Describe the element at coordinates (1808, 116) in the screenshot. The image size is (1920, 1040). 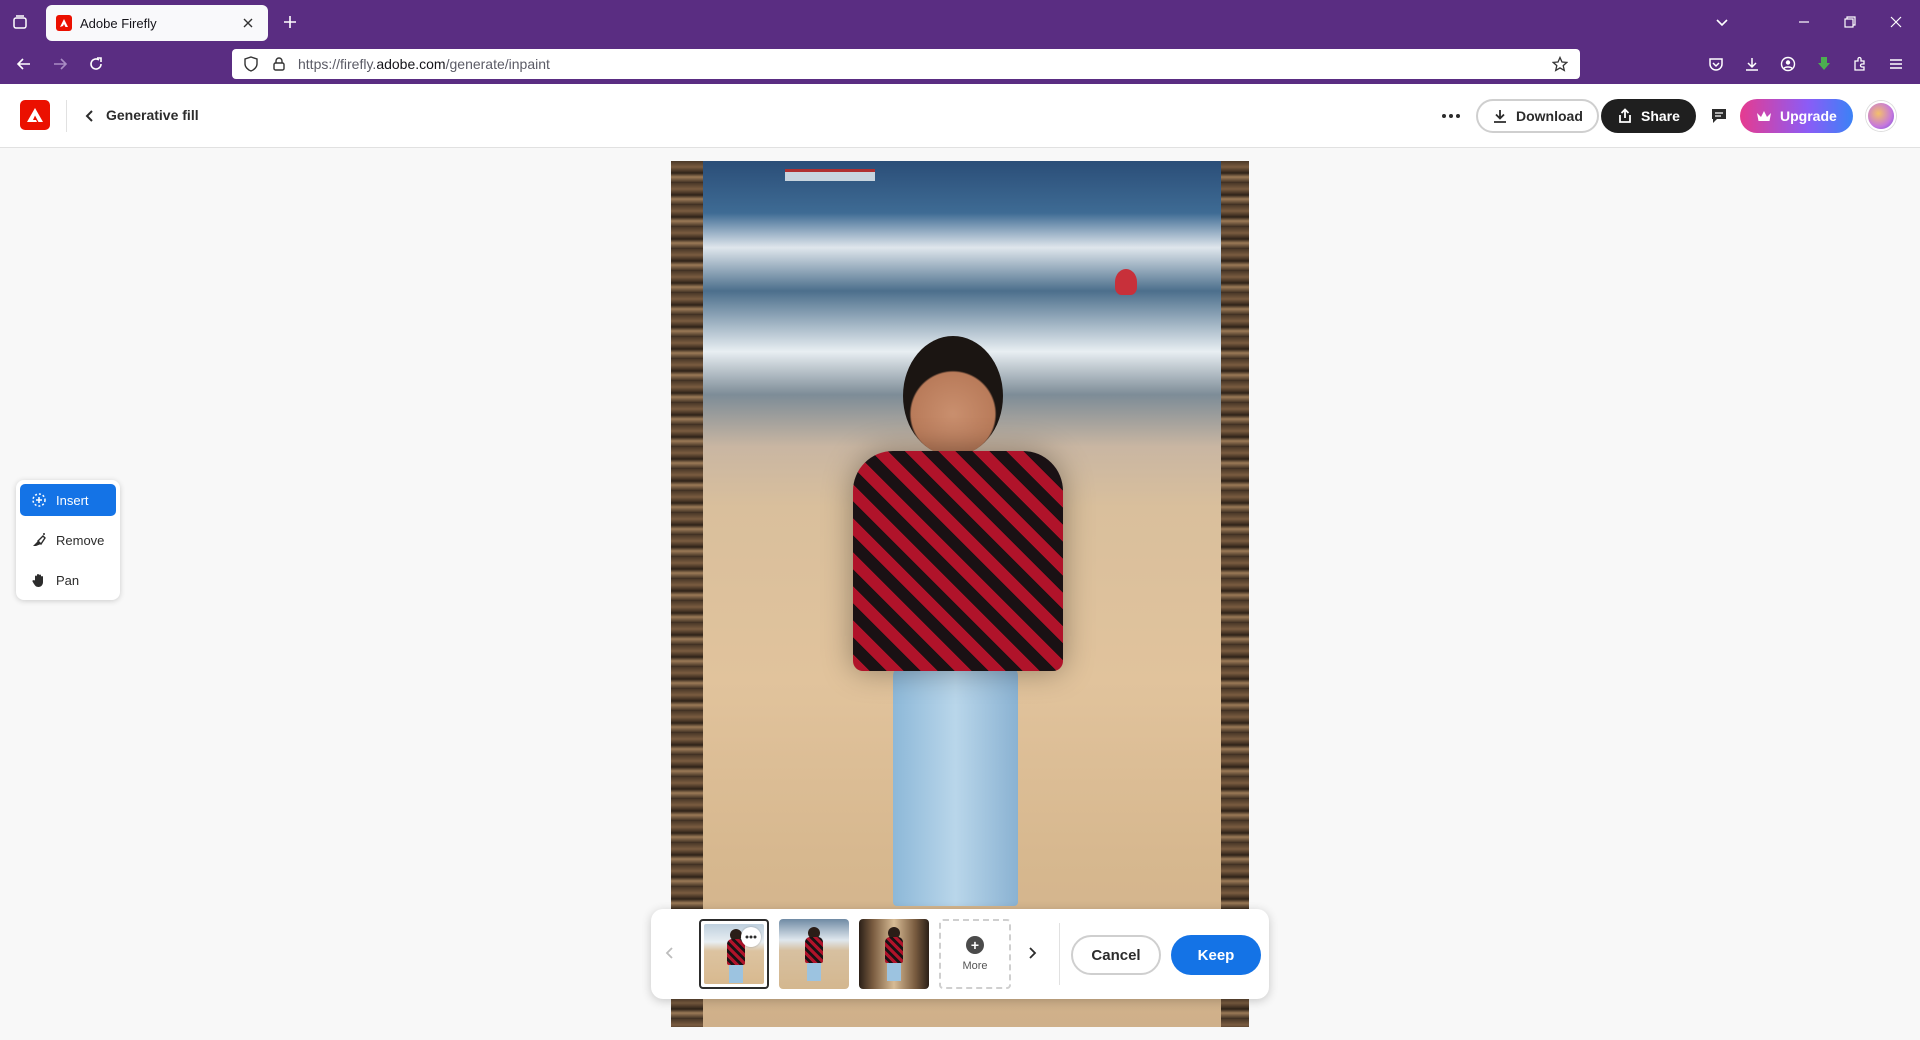
I see `upgrade-label: Upgrade` at that location.